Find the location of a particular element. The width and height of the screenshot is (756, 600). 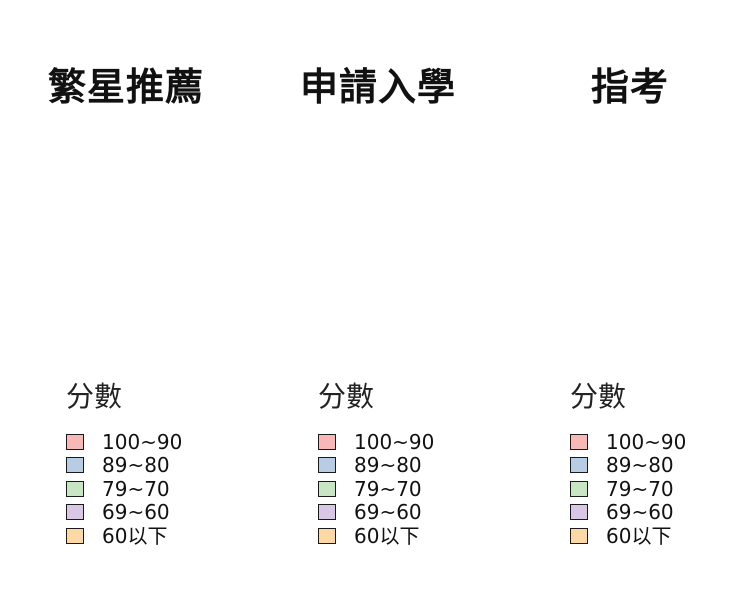

column-title: 申請入學 is located at coordinates (377, 87).